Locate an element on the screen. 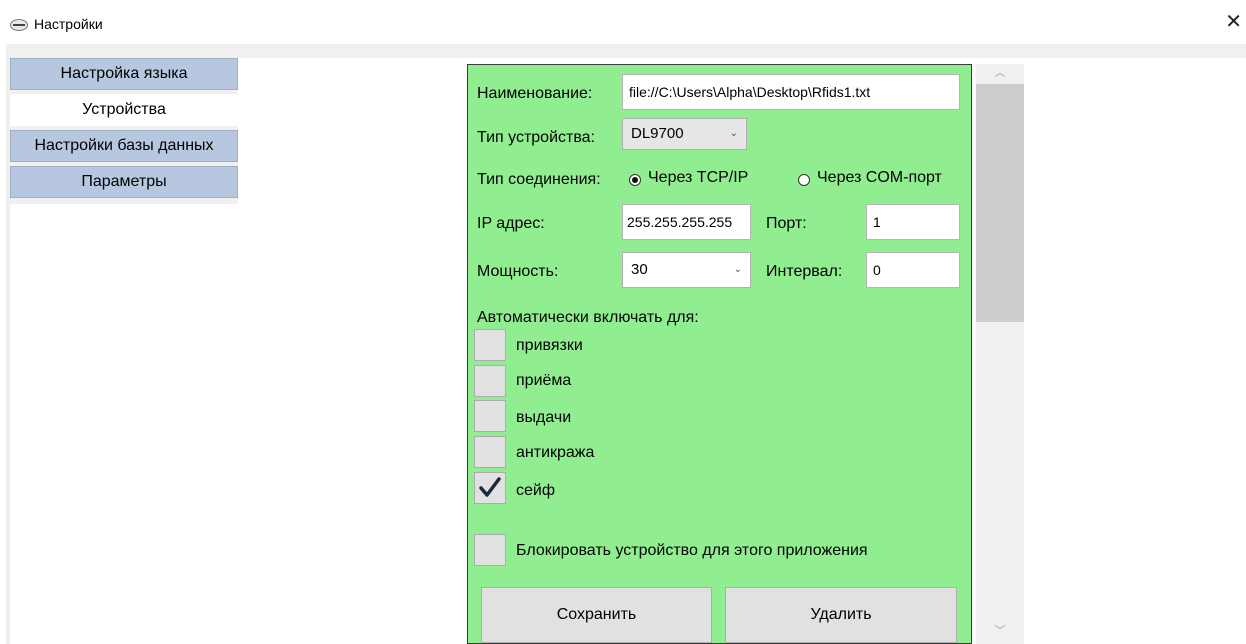 This screenshot has width=1246, height=644. interval-input: 0 is located at coordinates (913, 270).